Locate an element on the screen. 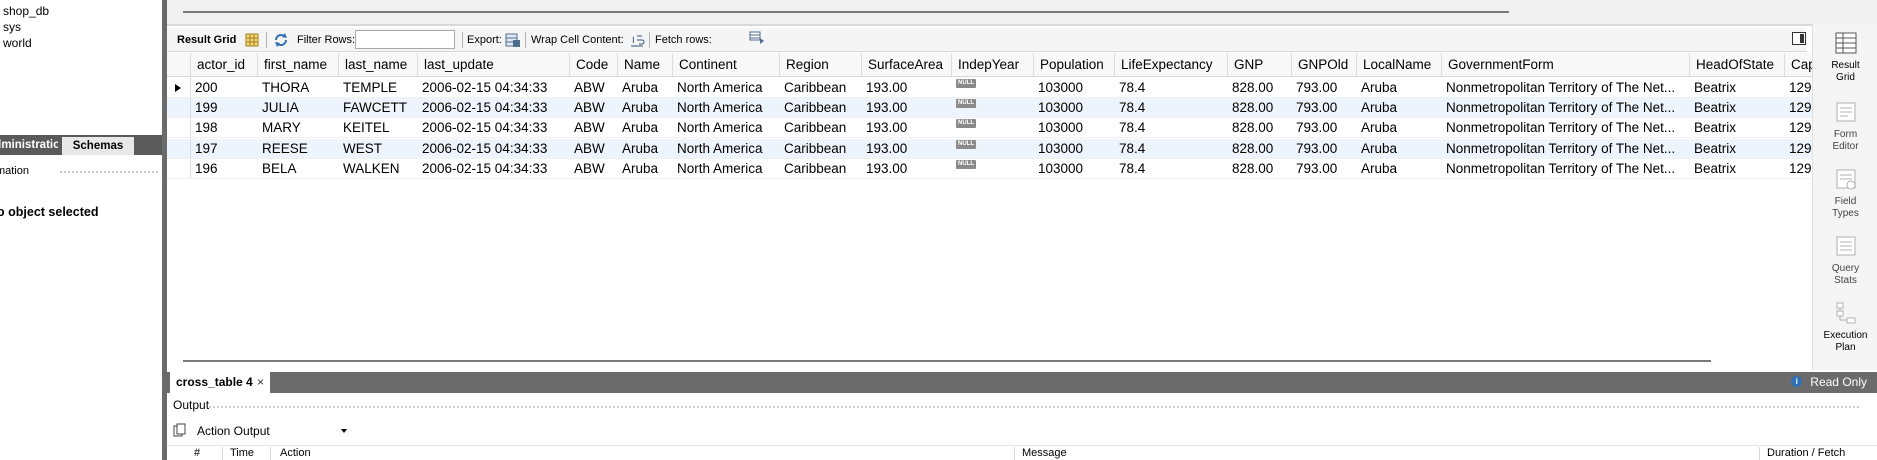  column-header-gnp: GNP is located at coordinates (1260, 65).